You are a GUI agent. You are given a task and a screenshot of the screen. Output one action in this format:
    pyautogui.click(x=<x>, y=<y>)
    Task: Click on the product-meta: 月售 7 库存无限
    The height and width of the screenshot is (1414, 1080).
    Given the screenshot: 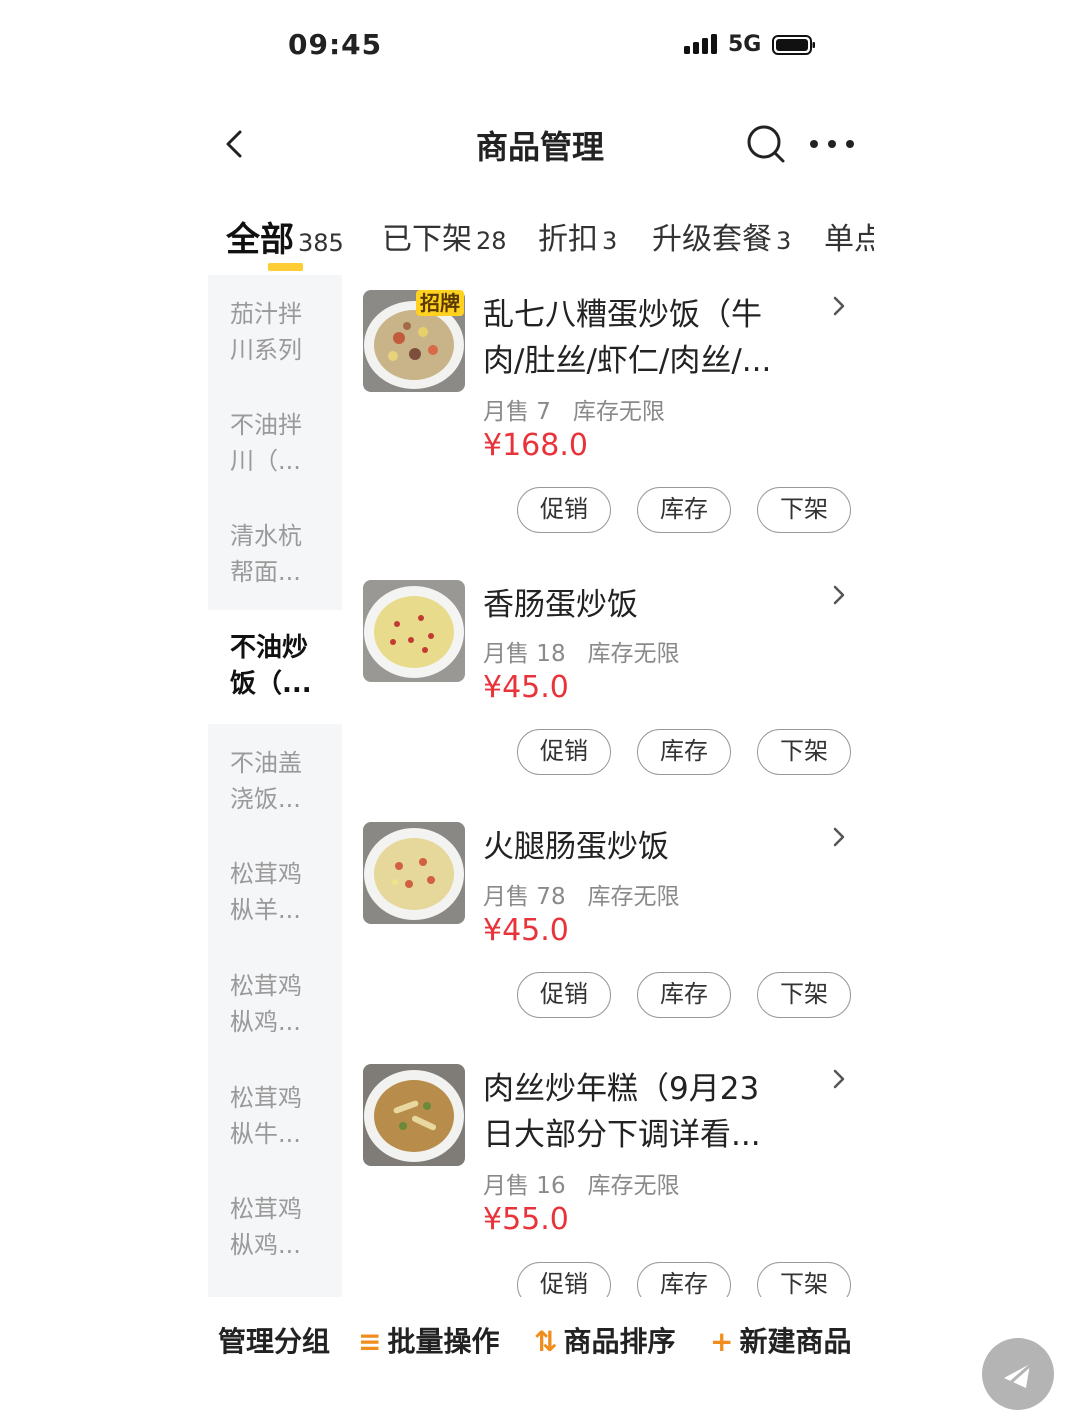 What is the action you would take?
    pyautogui.click(x=574, y=409)
    